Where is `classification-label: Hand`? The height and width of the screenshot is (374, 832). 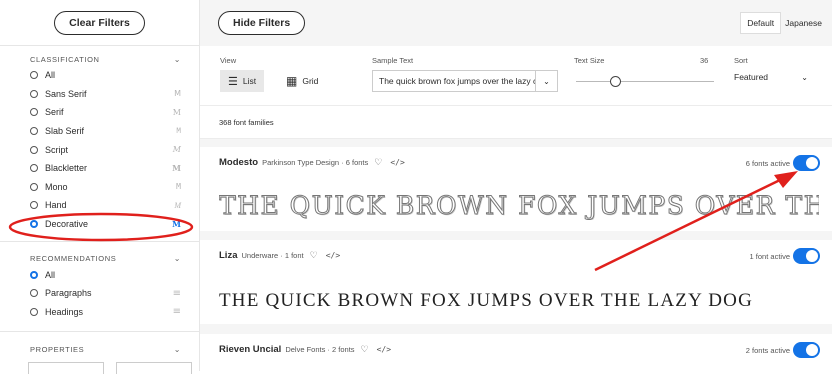 classification-label: Hand is located at coordinates (56, 205).